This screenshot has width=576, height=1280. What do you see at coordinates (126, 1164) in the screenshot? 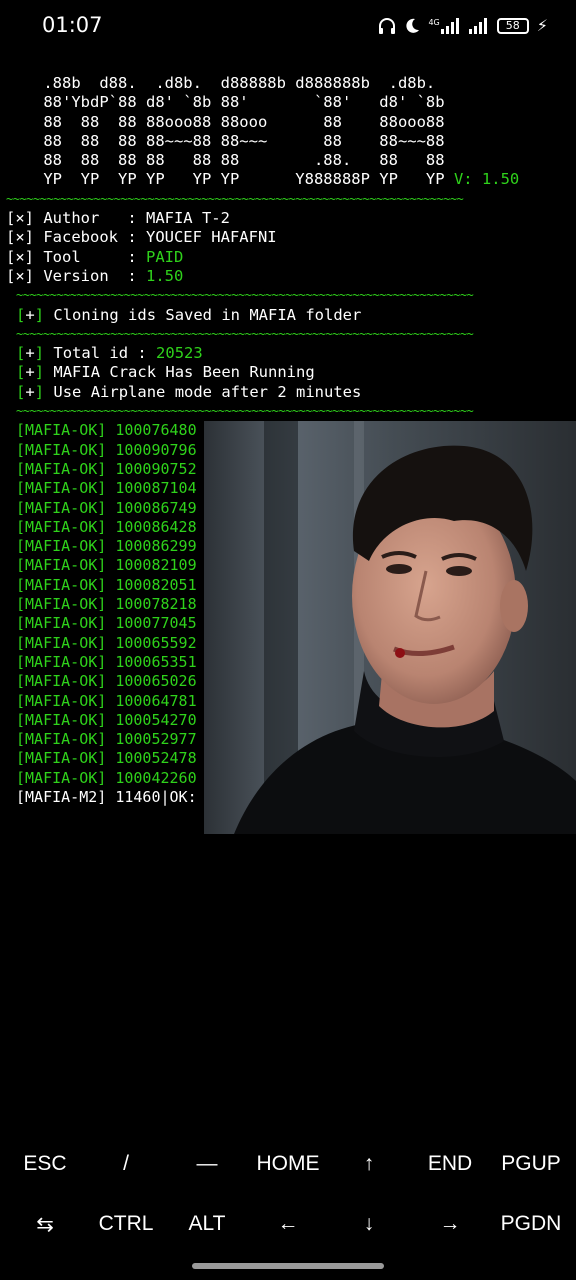
I see `key-slash: /` at bounding box center [126, 1164].